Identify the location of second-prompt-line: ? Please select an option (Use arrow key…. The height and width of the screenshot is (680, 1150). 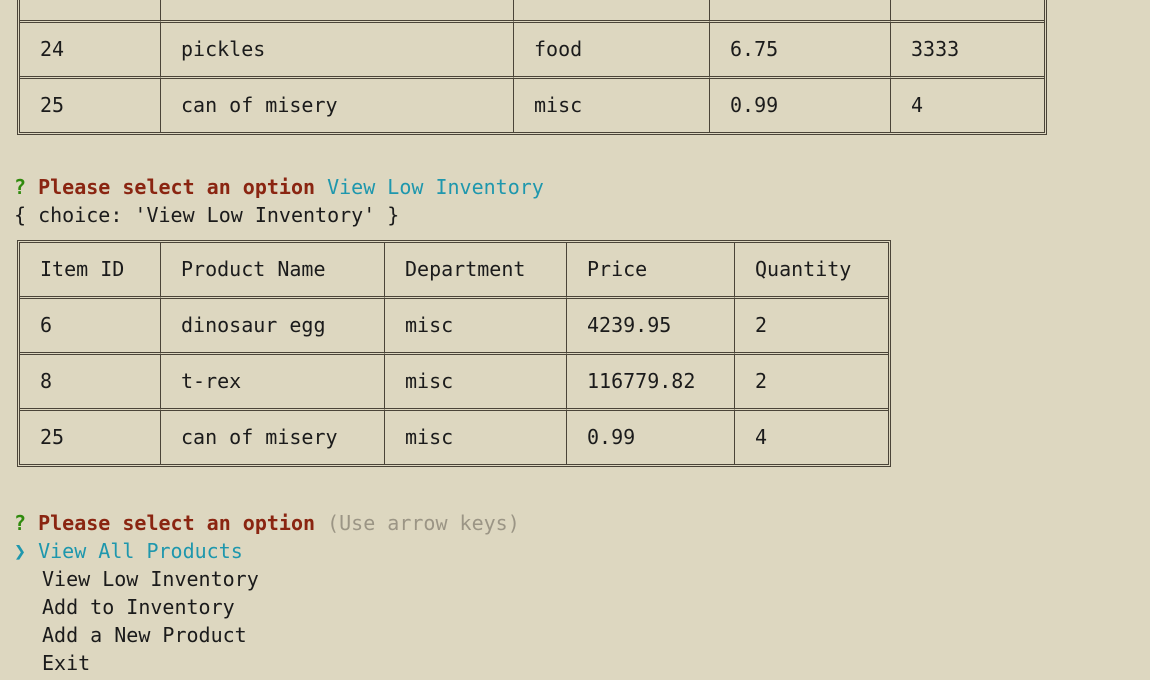
(267, 523).